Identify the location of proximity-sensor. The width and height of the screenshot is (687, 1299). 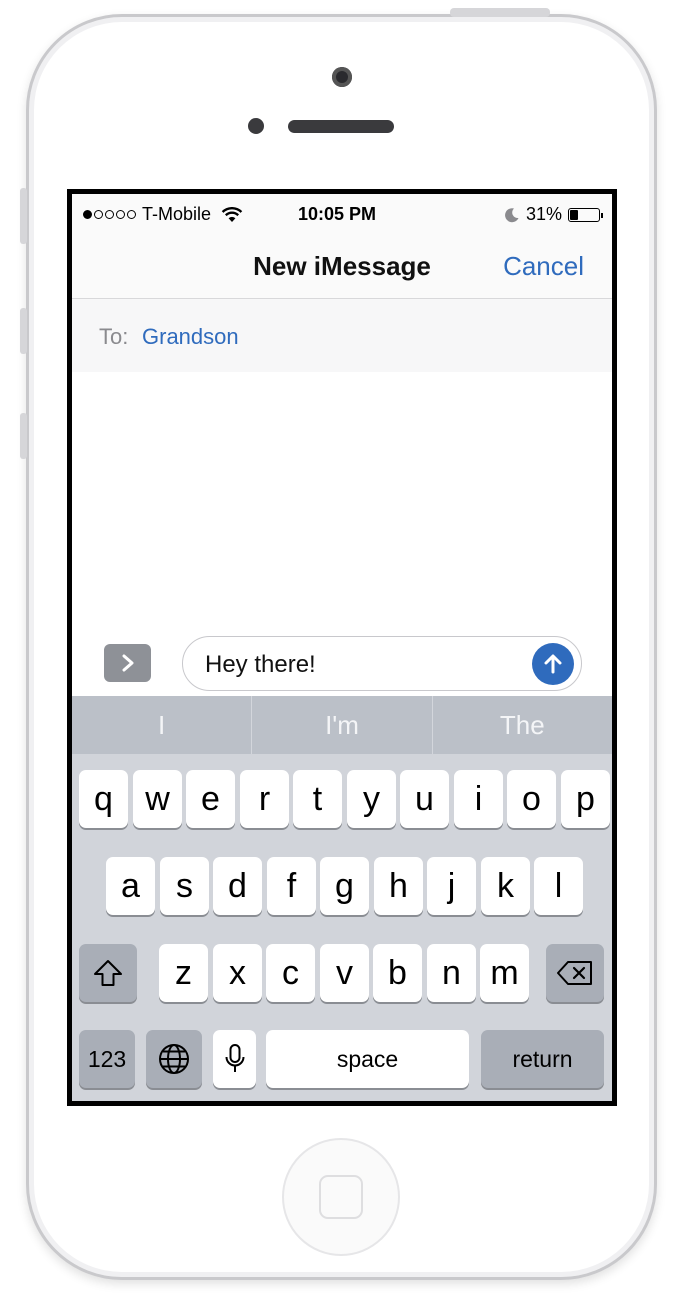
(256, 126).